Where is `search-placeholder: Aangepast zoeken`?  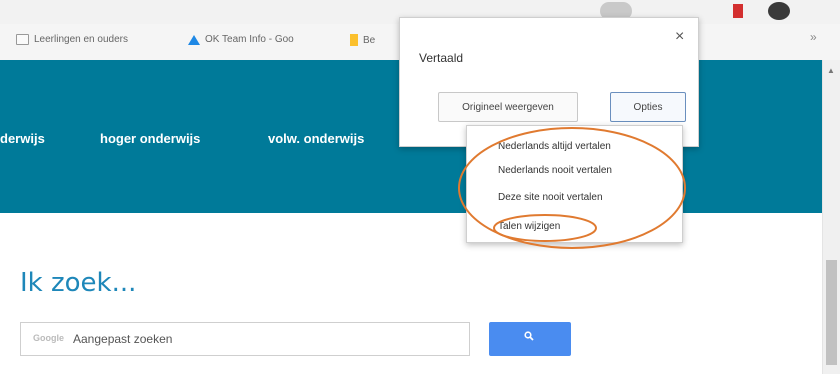 search-placeholder: Aangepast zoeken is located at coordinates (123, 339).